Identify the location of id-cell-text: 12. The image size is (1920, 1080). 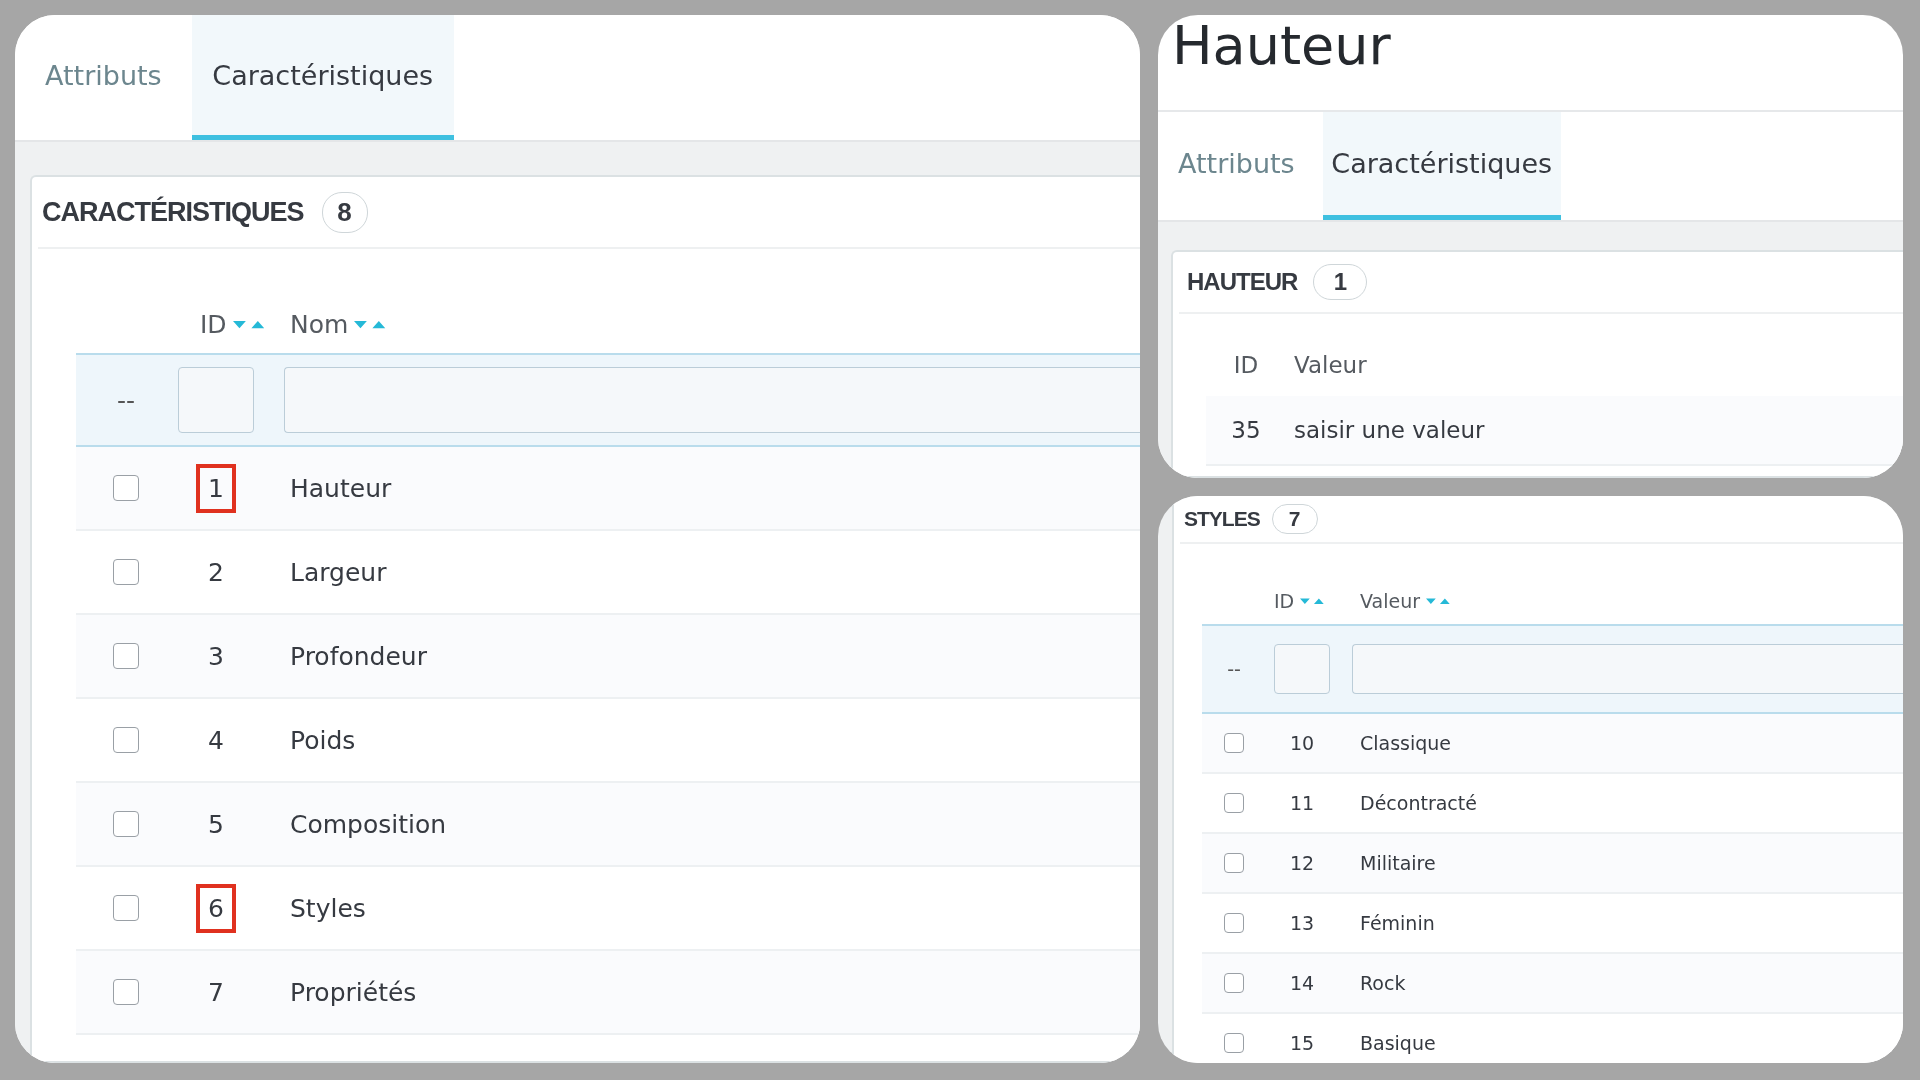
(1302, 863).